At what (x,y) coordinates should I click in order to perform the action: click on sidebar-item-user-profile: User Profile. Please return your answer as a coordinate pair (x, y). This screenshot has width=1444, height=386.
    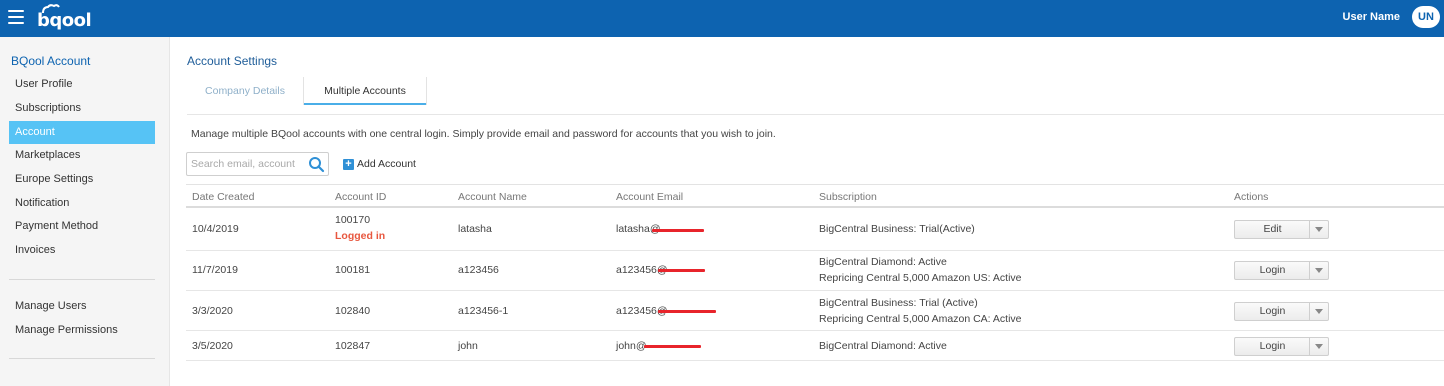
    Looking at the image, I should click on (82, 84).